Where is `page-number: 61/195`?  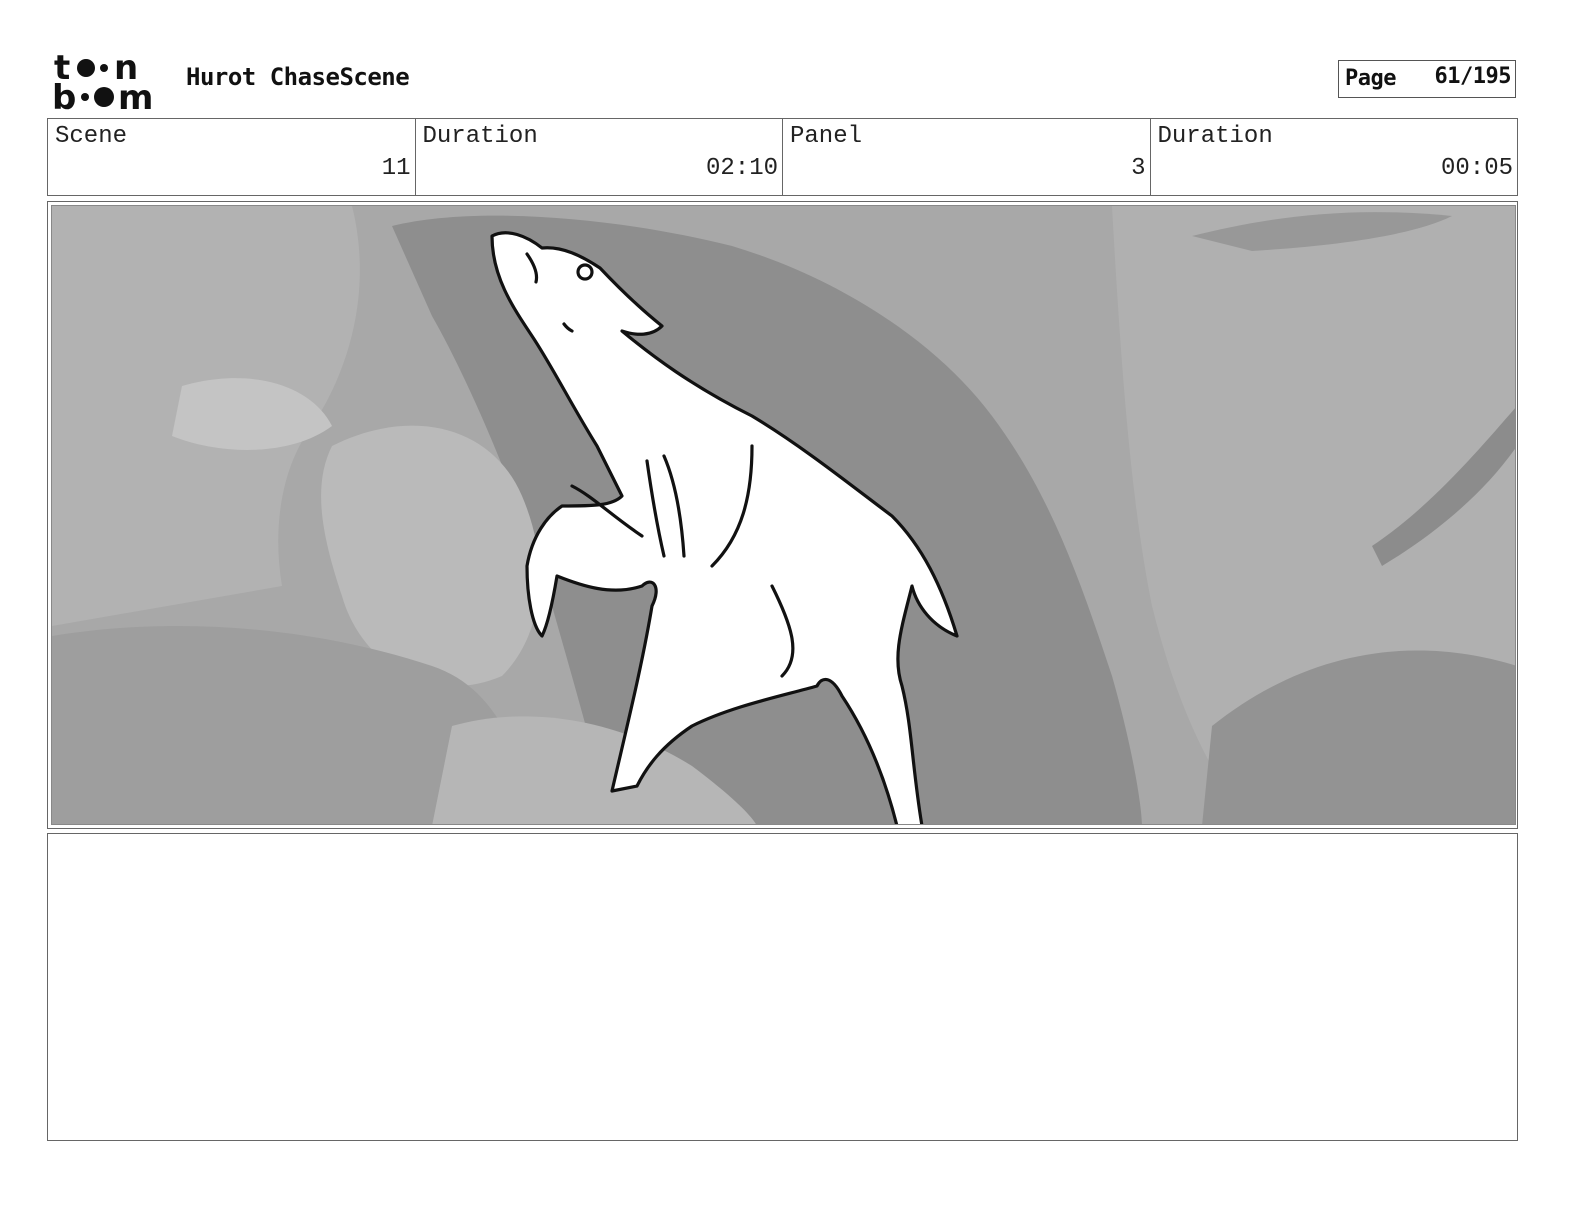 page-number: 61/195 is located at coordinates (1473, 76).